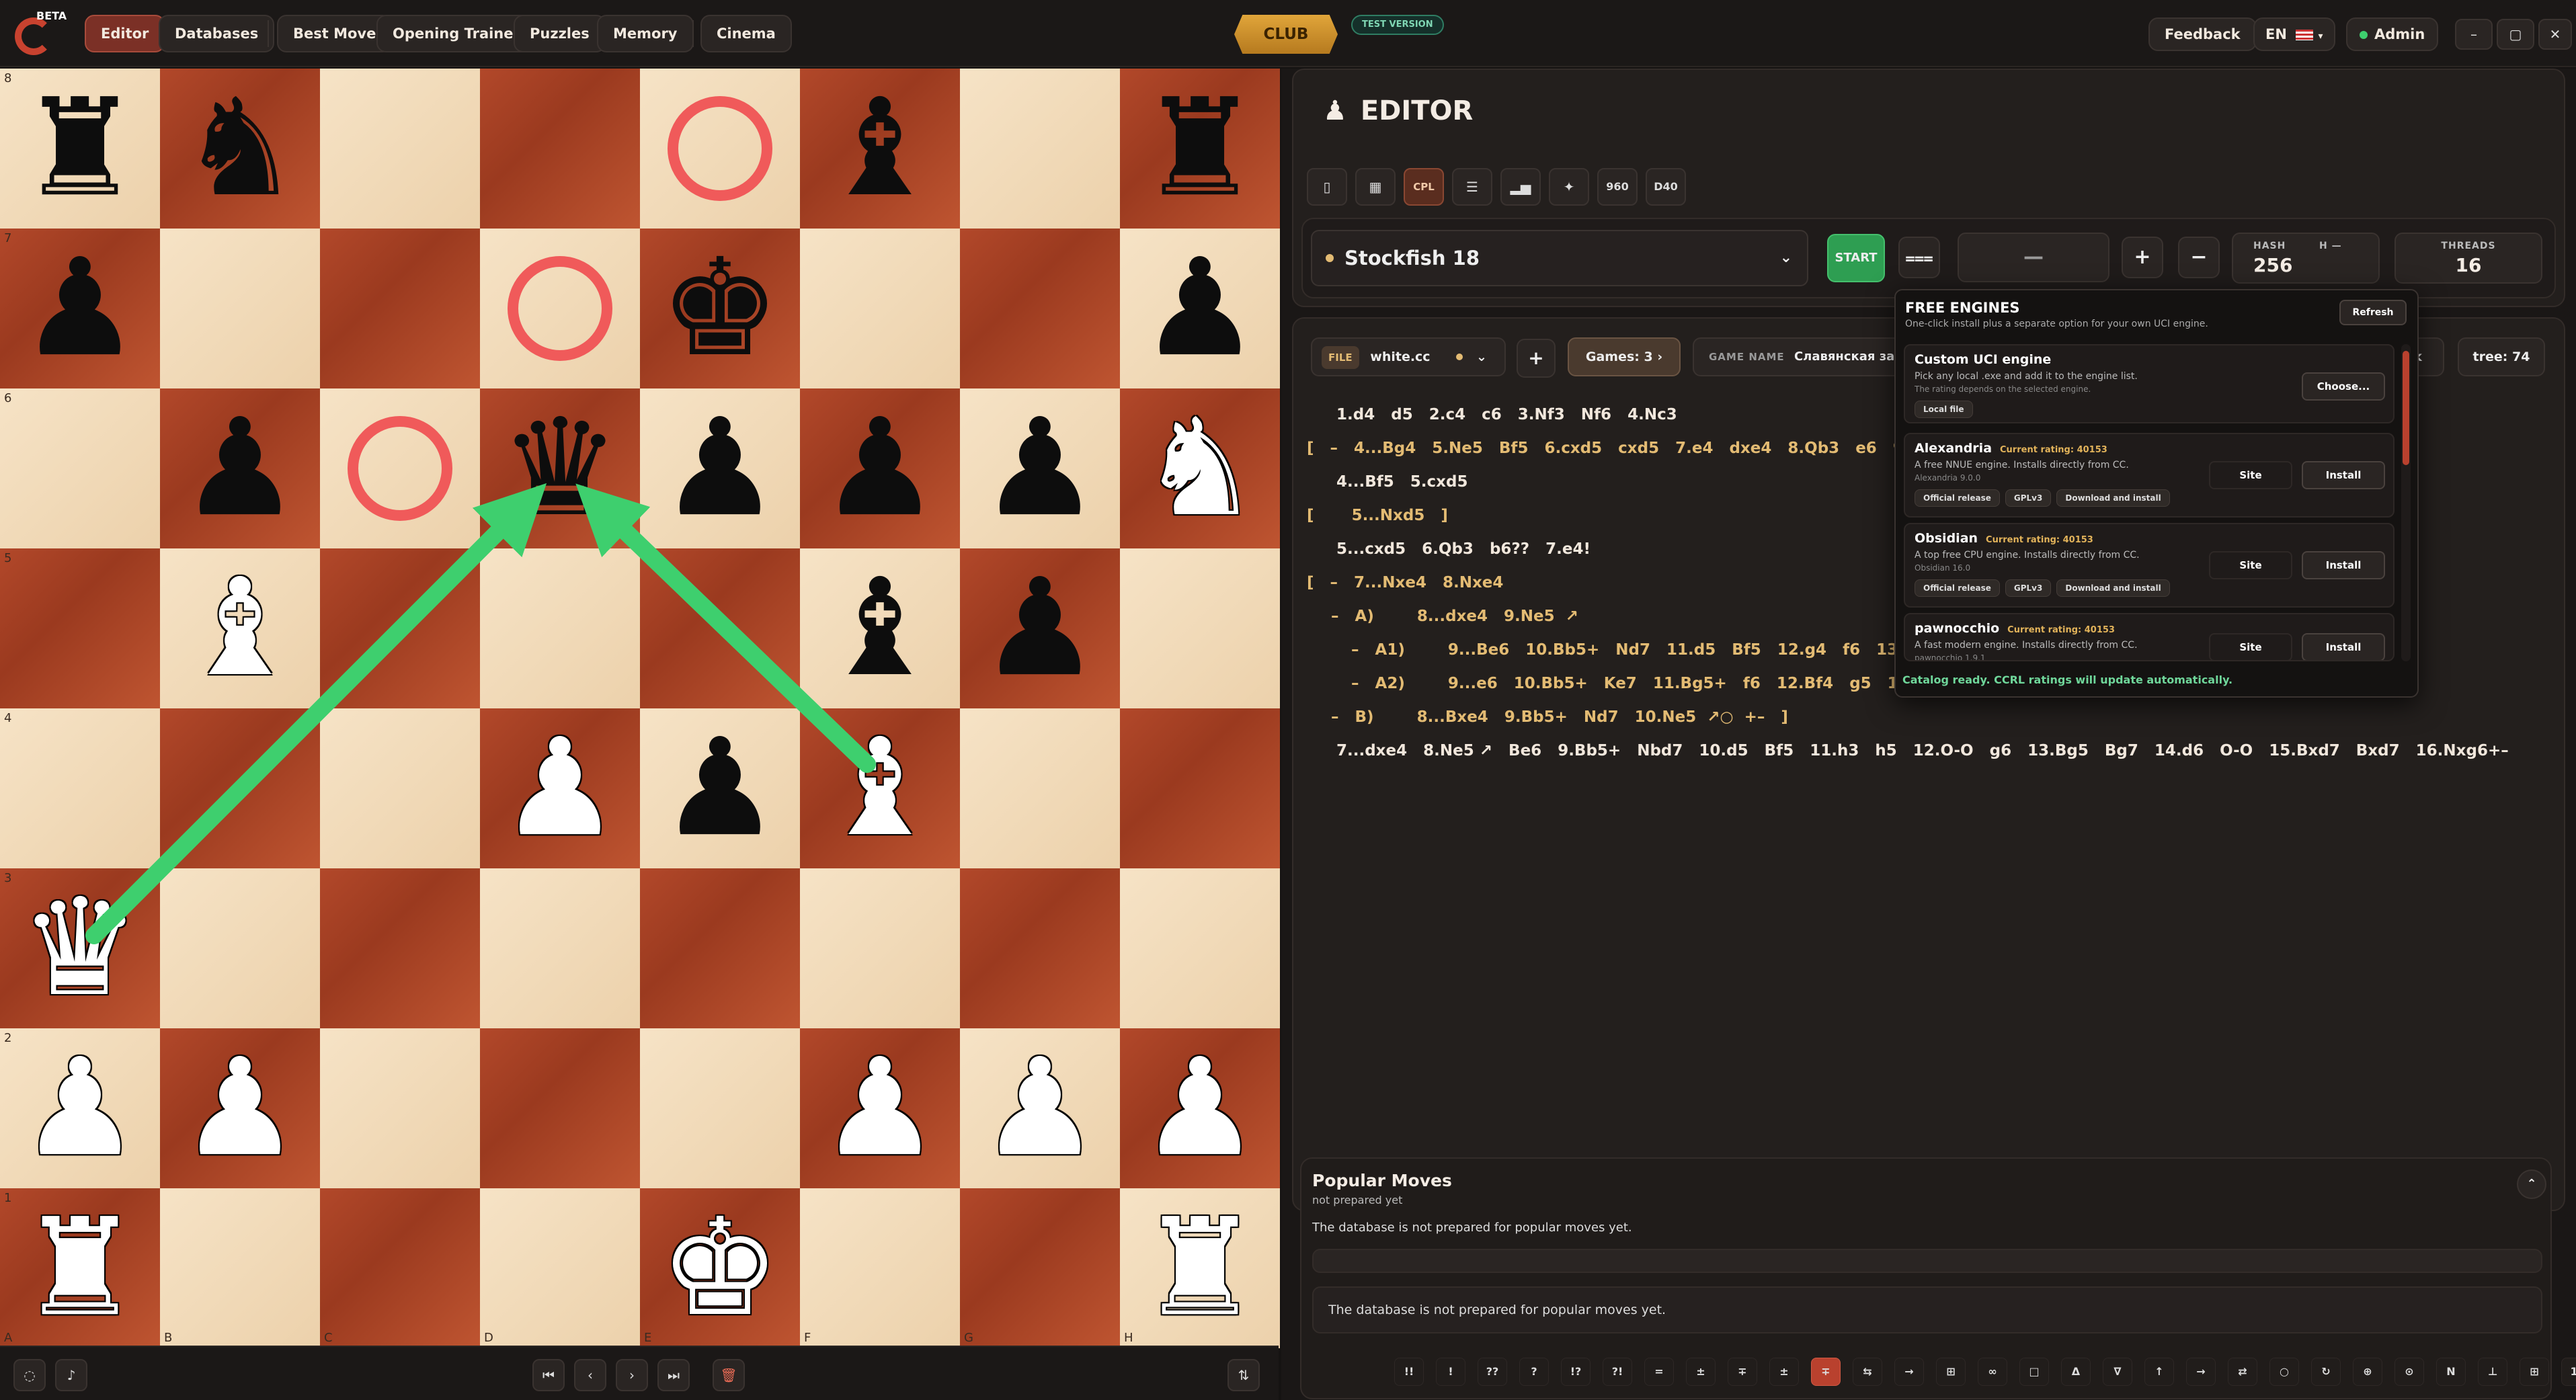 The width and height of the screenshot is (2576, 1400). I want to click on tree-button: tree: 74, so click(2501, 356).